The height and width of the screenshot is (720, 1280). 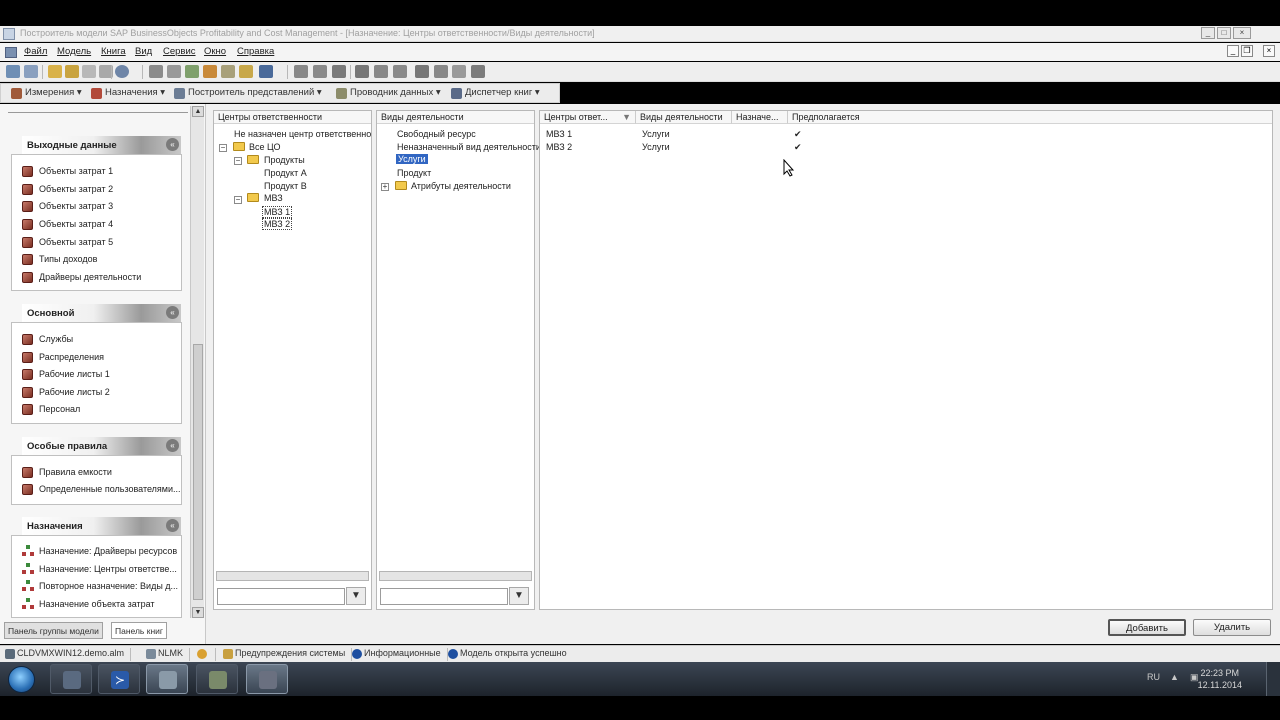 I want to click on status-model: NLMK, so click(x=168, y=654).